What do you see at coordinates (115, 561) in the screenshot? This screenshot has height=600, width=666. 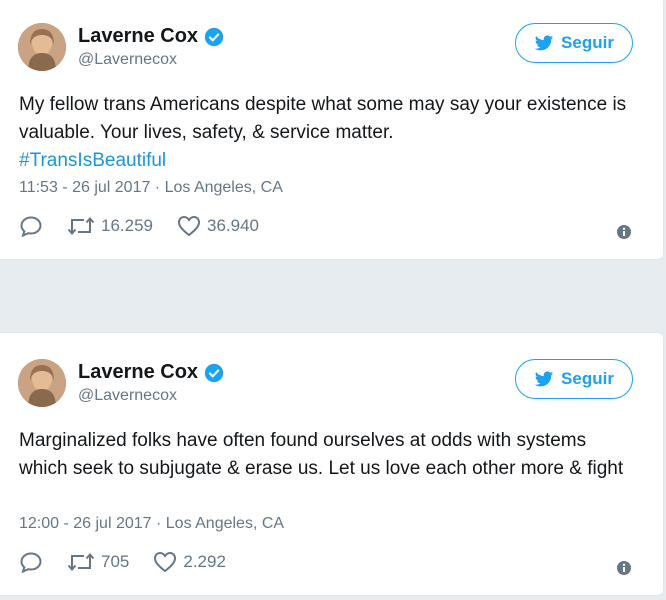 I see `retweet-count: 705` at bounding box center [115, 561].